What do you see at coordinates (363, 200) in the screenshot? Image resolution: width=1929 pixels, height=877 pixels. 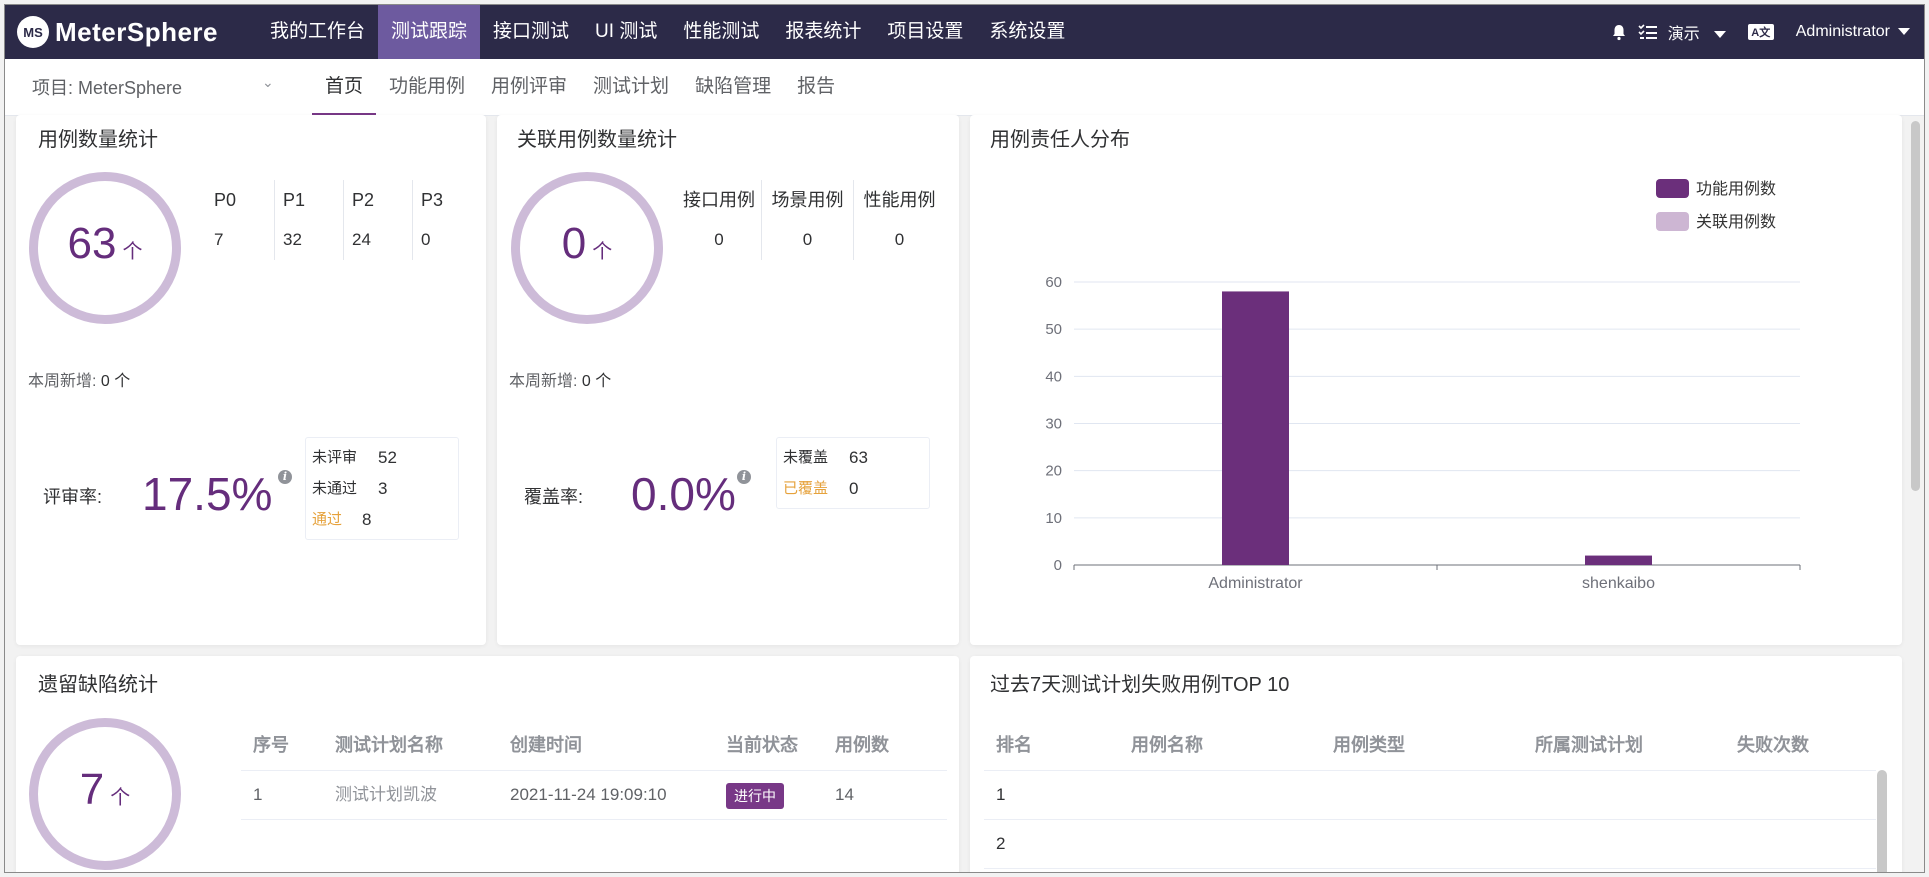 I see `priority-label: P2` at bounding box center [363, 200].